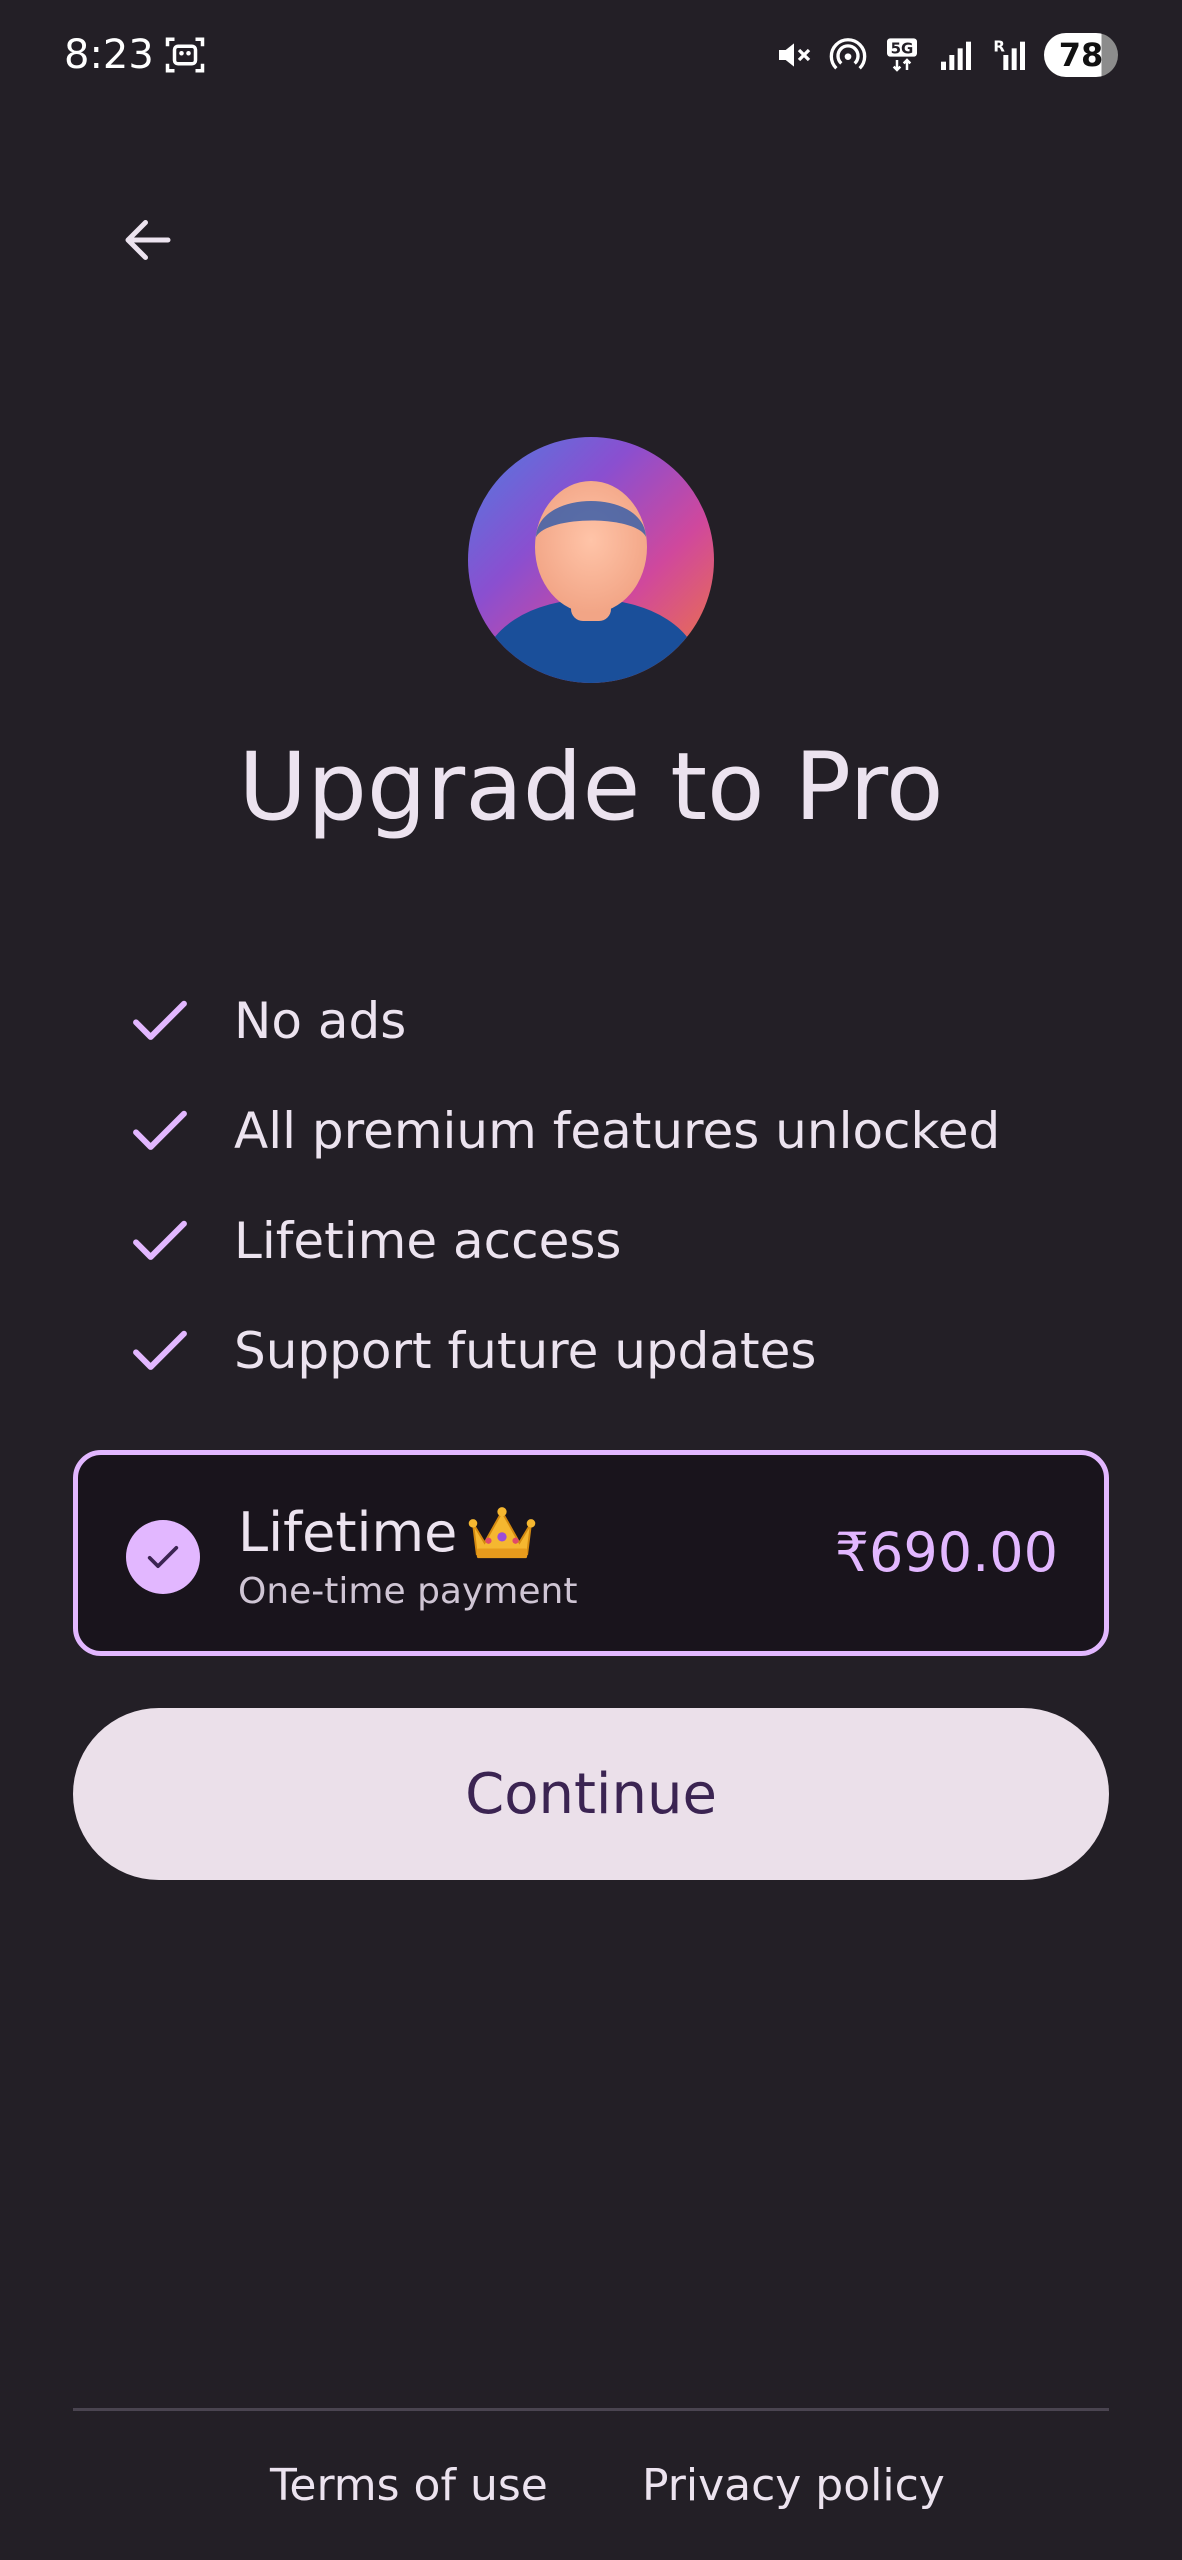  Describe the element at coordinates (1009, 54) in the screenshot. I see `signal-roaming-icon: R` at that location.